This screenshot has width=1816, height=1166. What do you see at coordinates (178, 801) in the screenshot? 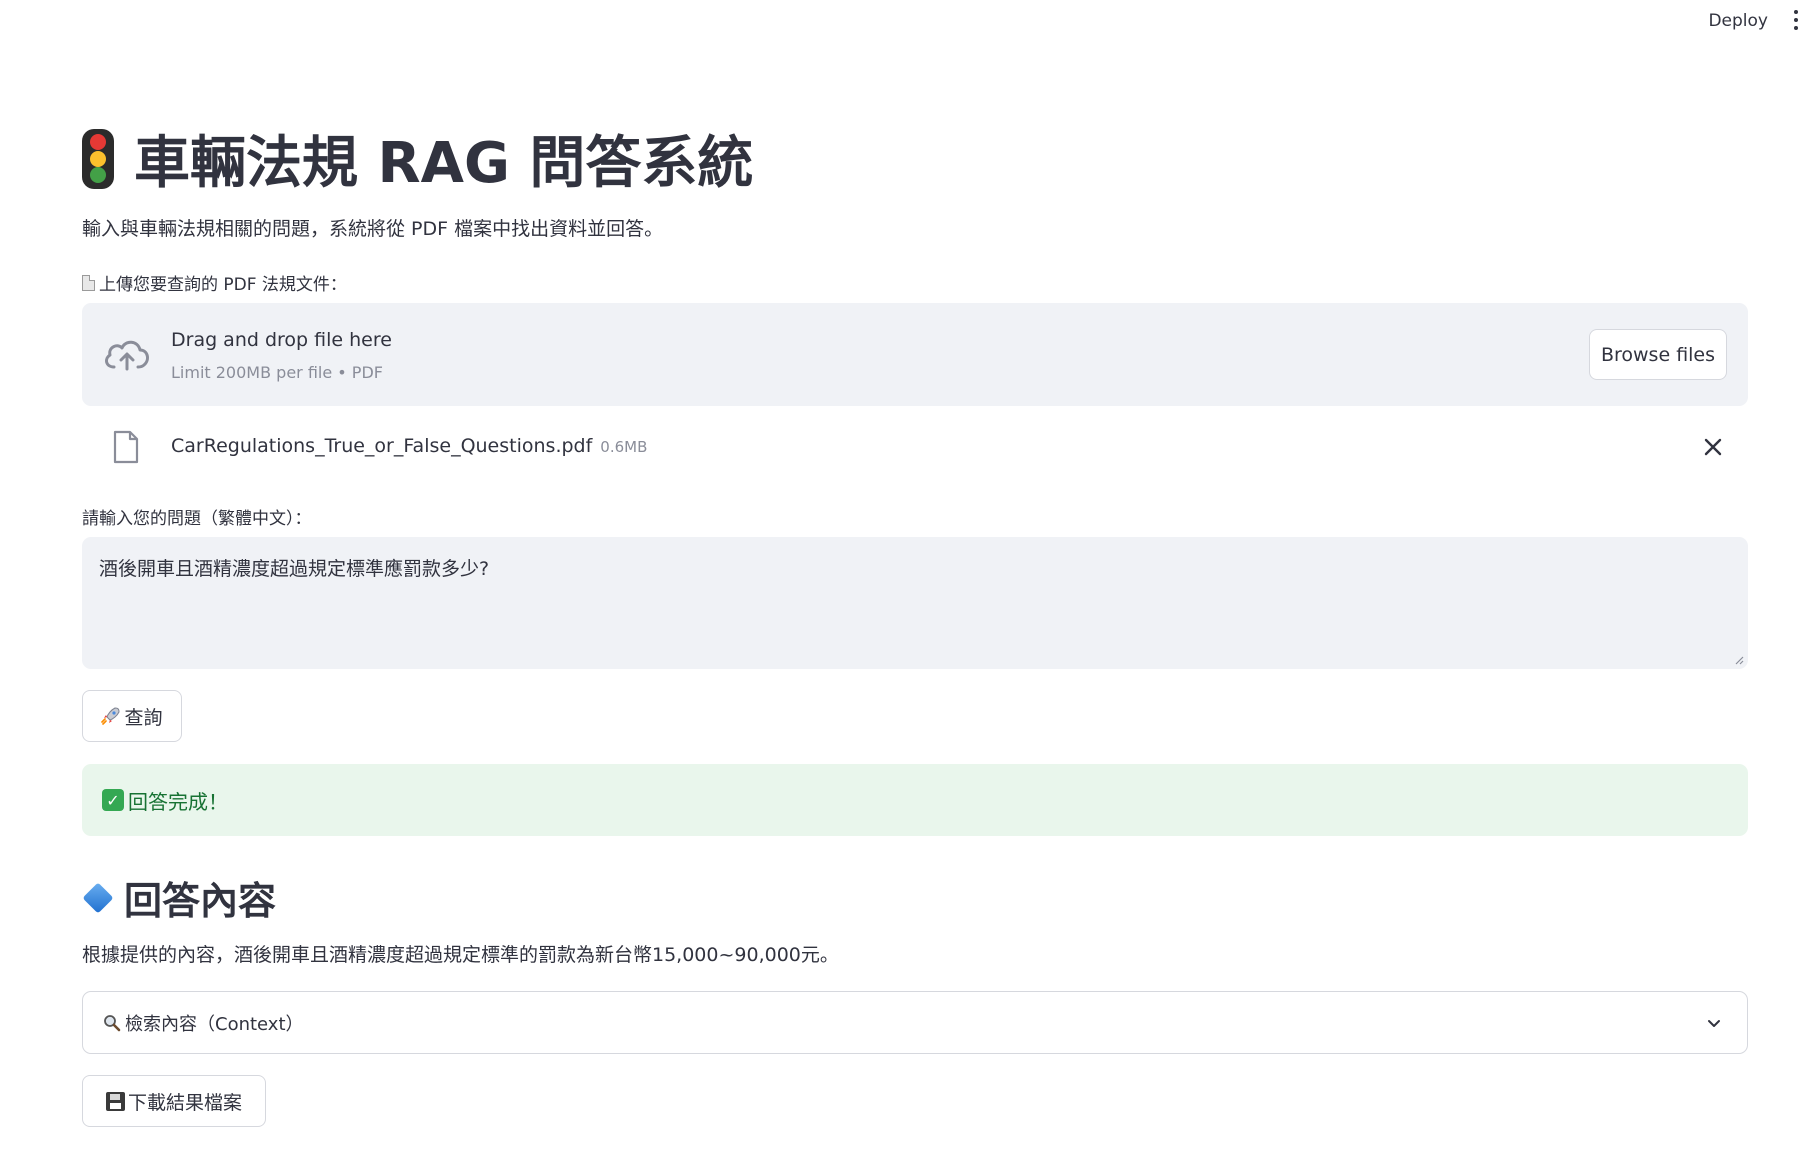
I see `success-message: 回答完成！` at bounding box center [178, 801].